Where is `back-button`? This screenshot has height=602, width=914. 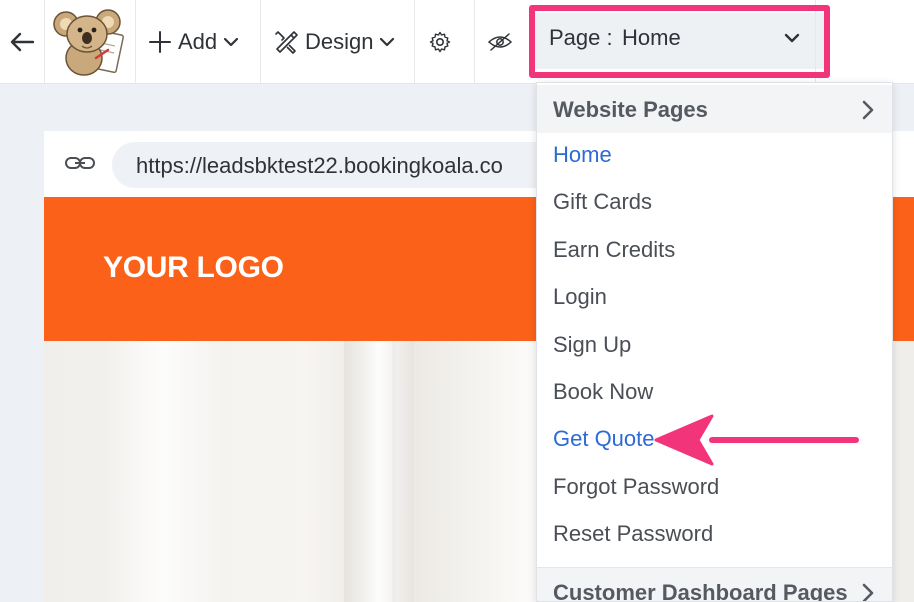
back-button is located at coordinates (22, 42).